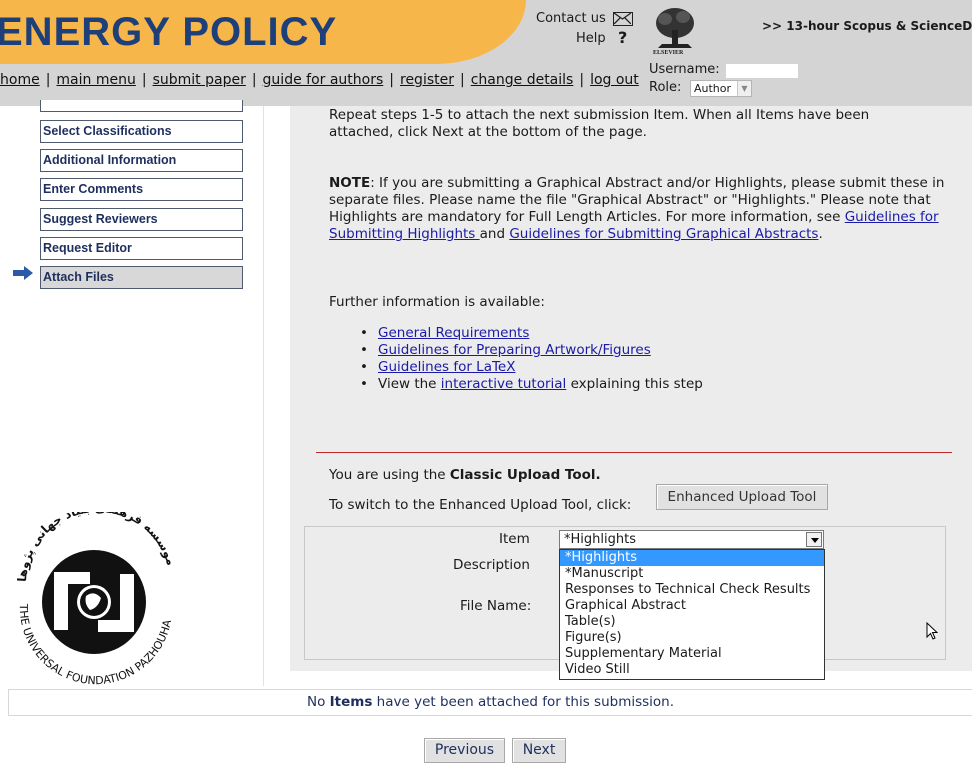 The width and height of the screenshot is (972, 767). Describe the element at coordinates (141, 277) in the screenshot. I see `sidebar-item-attach-files: Attach Files` at that location.